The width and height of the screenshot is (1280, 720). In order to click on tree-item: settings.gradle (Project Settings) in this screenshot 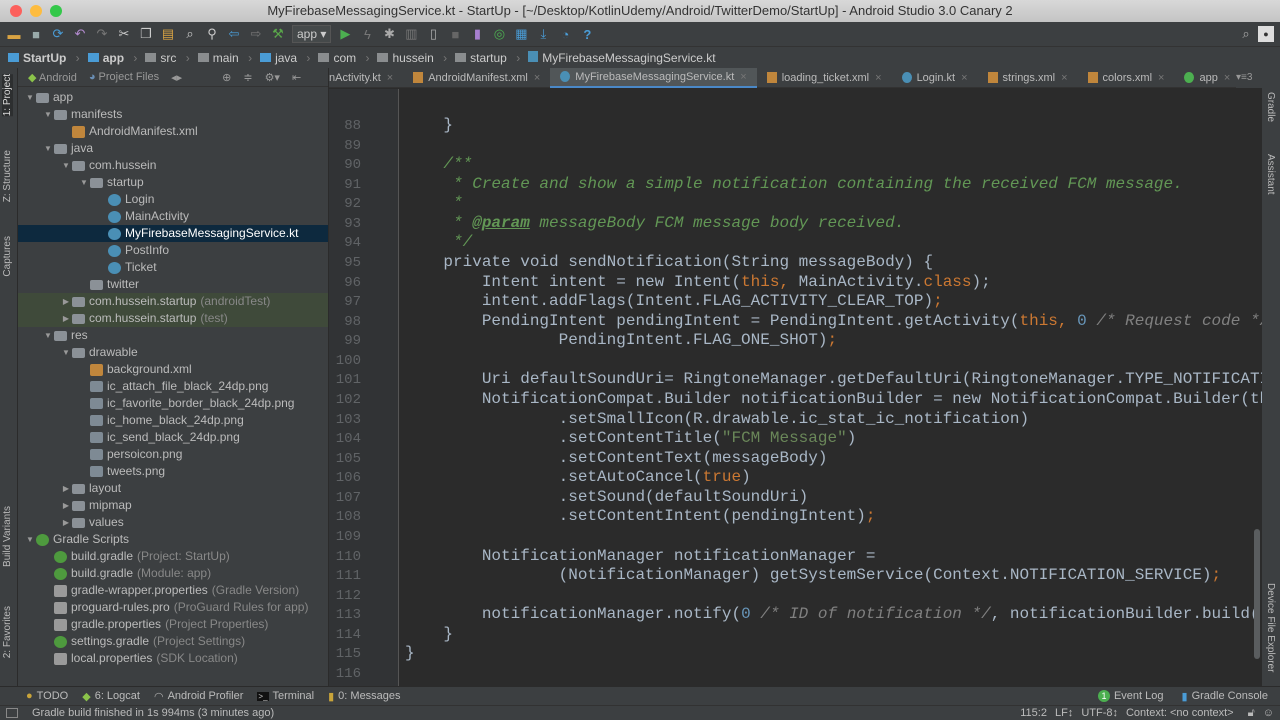, I will do `click(173, 641)`.